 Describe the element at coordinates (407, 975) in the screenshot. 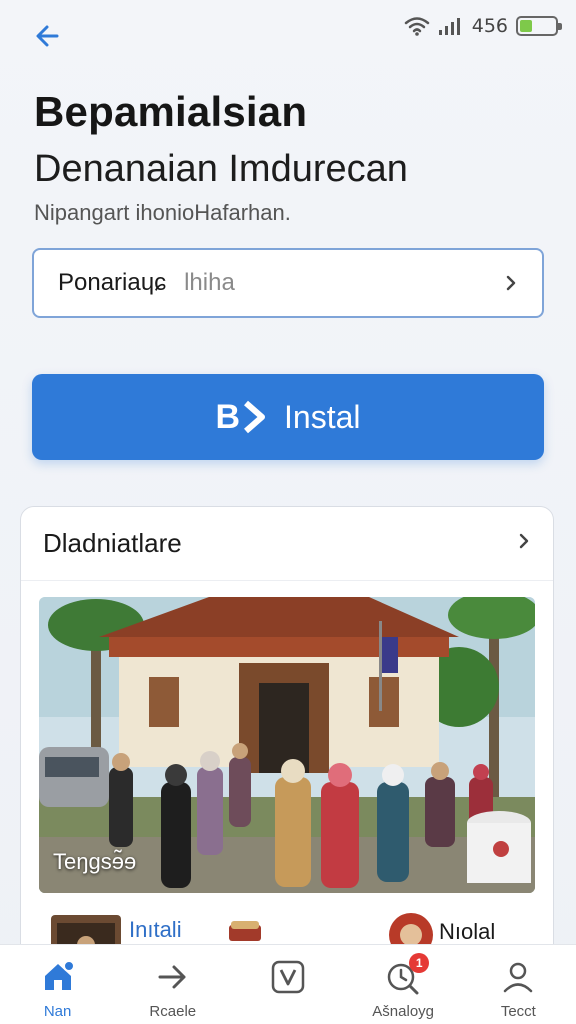

I see `clock-search-icon: 1` at that location.